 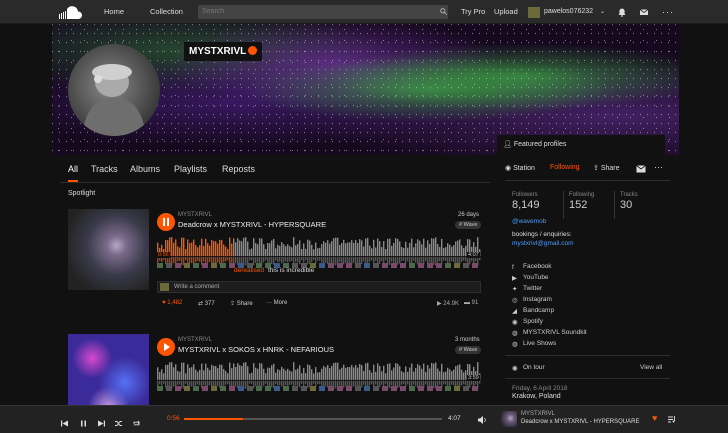 What do you see at coordinates (238, 169) in the screenshot?
I see `tab-reposts: Reposts` at bounding box center [238, 169].